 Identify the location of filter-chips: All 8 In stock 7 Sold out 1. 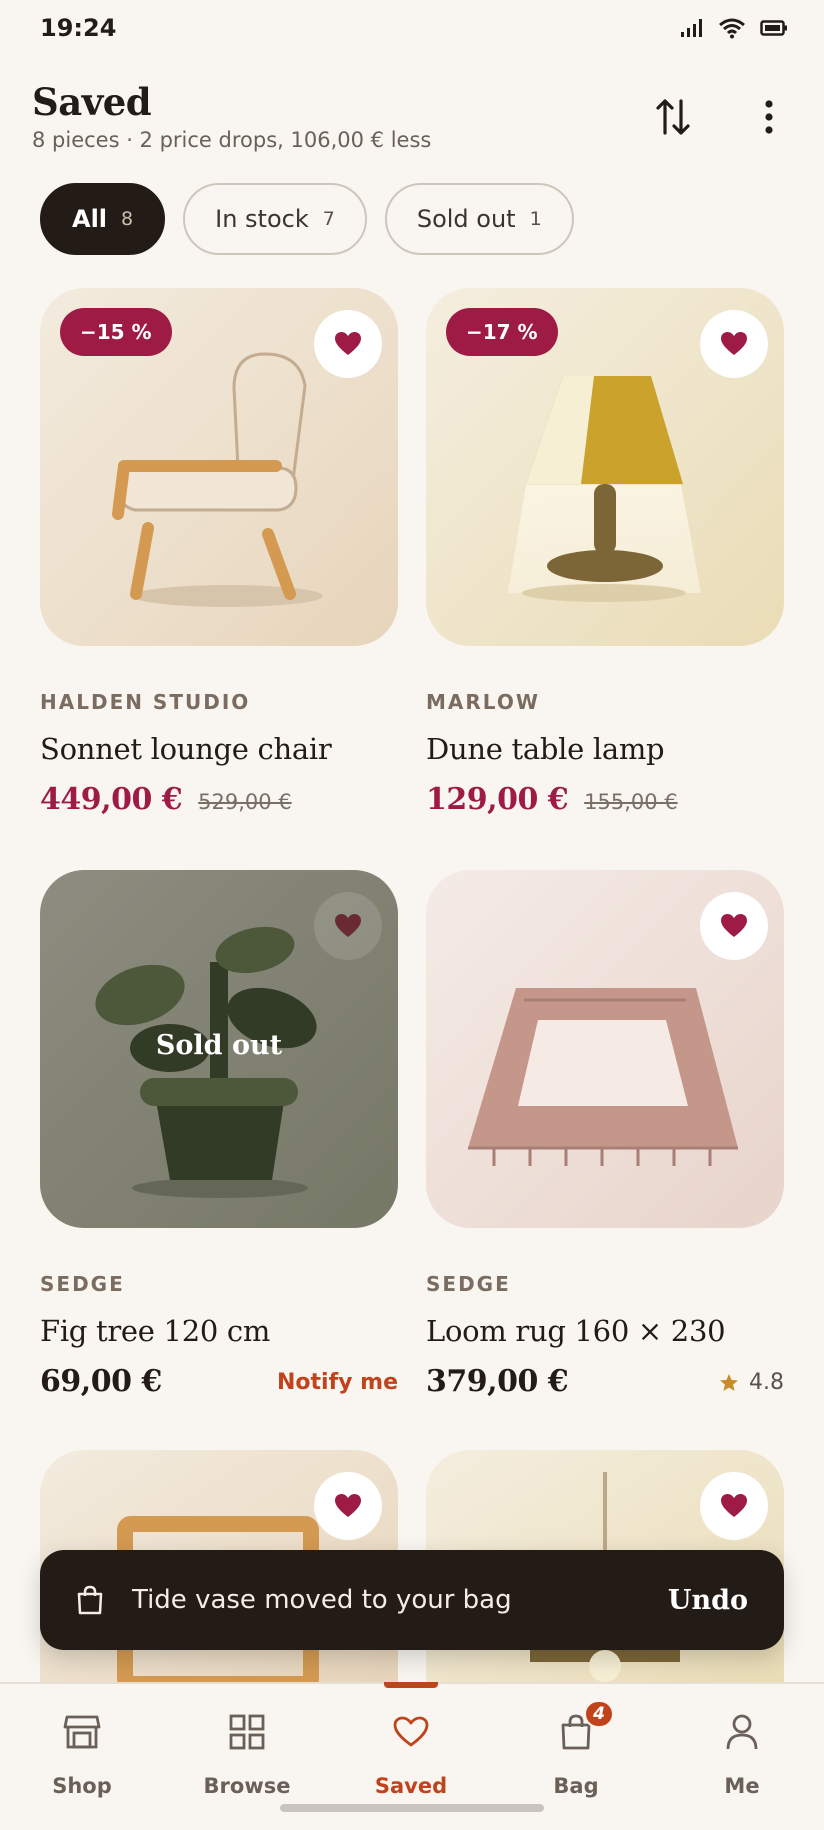
(307, 219).